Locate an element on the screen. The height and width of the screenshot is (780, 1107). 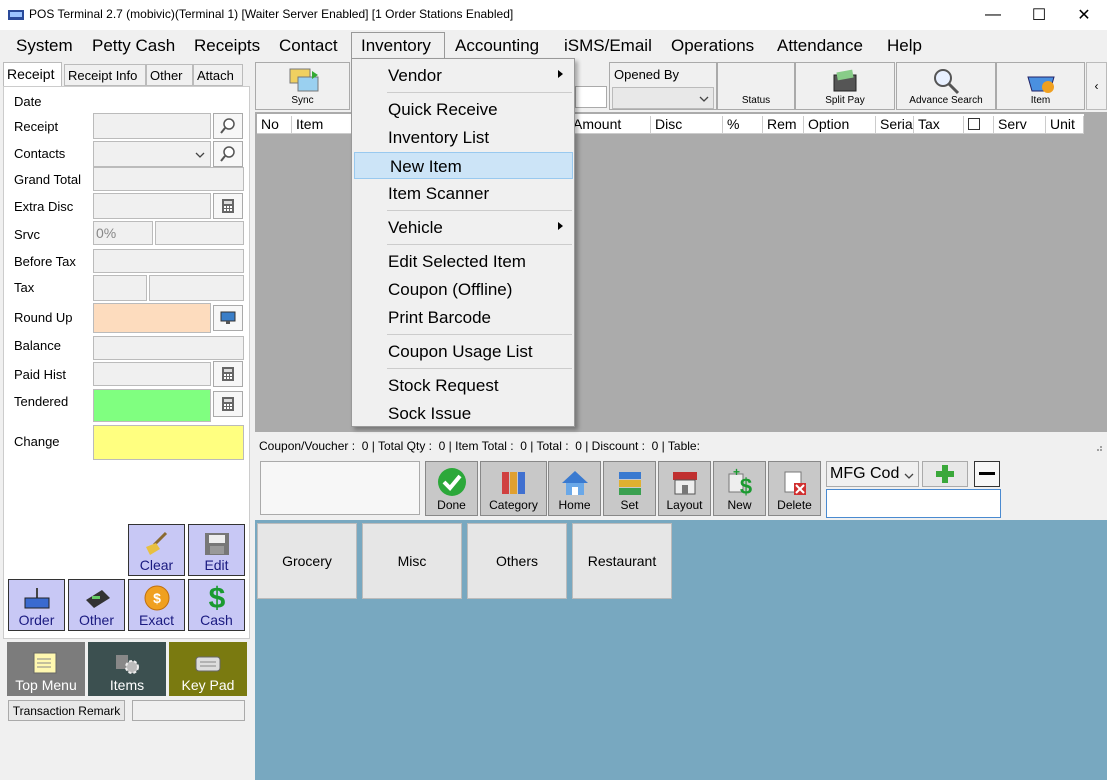
col-option: Option is located at coordinates (840, 125).